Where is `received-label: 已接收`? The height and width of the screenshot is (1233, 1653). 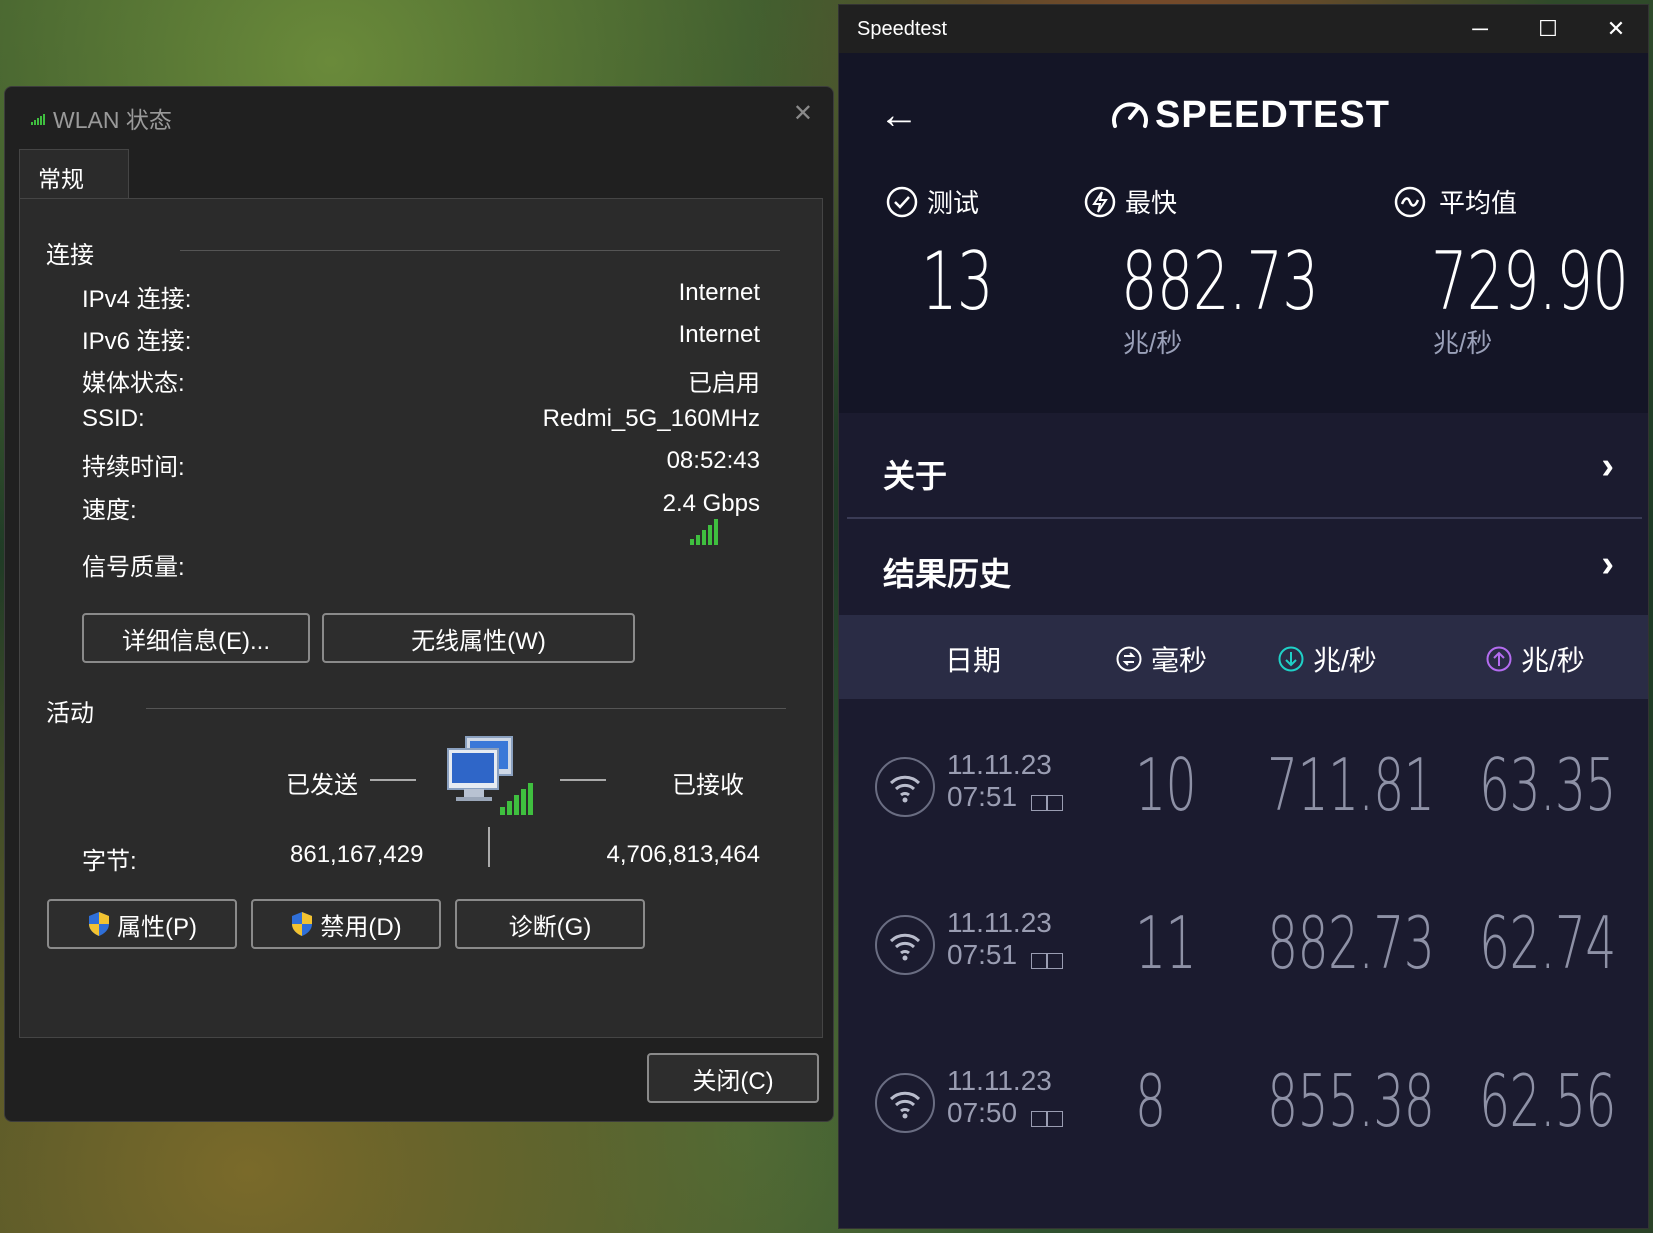
received-label: 已接收 is located at coordinates (708, 785).